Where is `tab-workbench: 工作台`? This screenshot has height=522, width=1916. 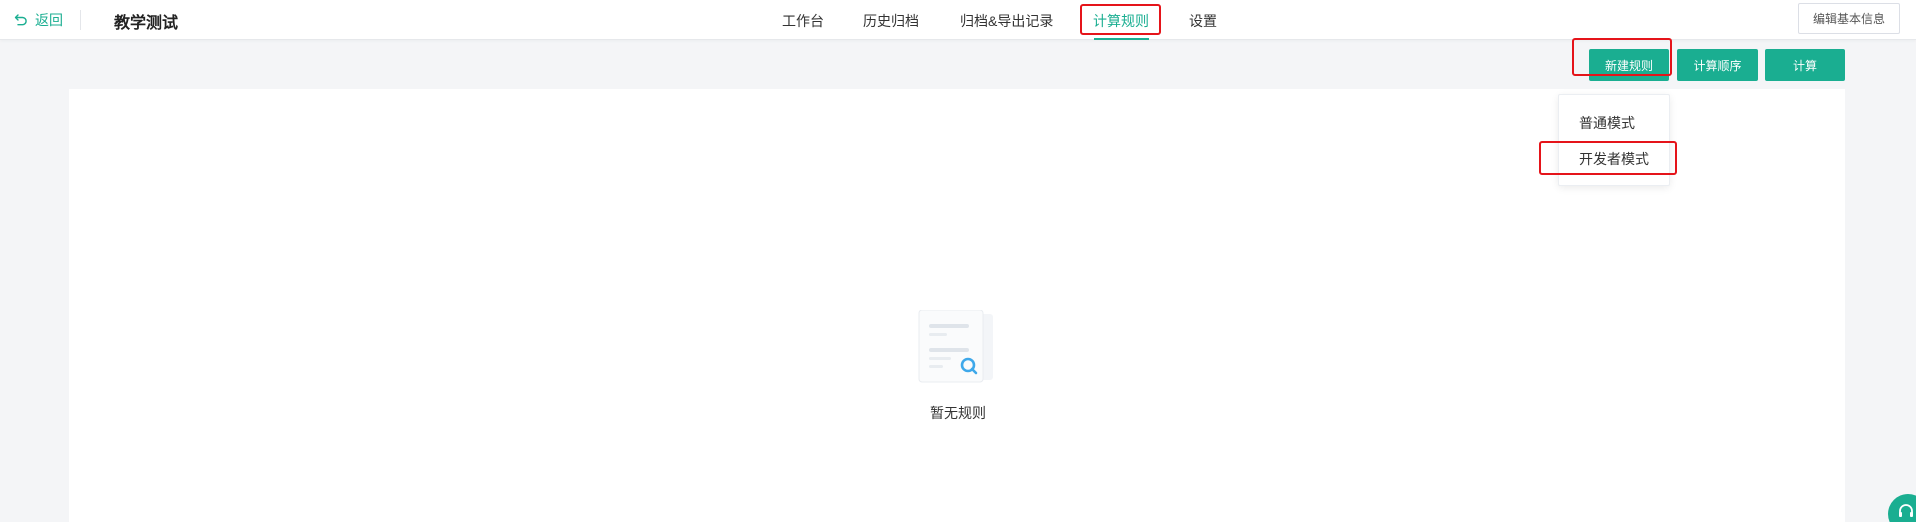 tab-workbench: 工作台 is located at coordinates (803, 21).